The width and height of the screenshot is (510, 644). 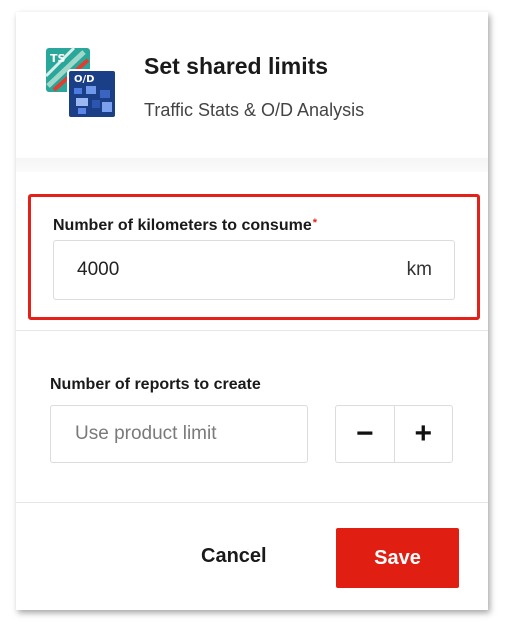 What do you see at coordinates (84, 79) in the screenshot?
I see `svg-text: O/D` at bounding box center [84, 79].